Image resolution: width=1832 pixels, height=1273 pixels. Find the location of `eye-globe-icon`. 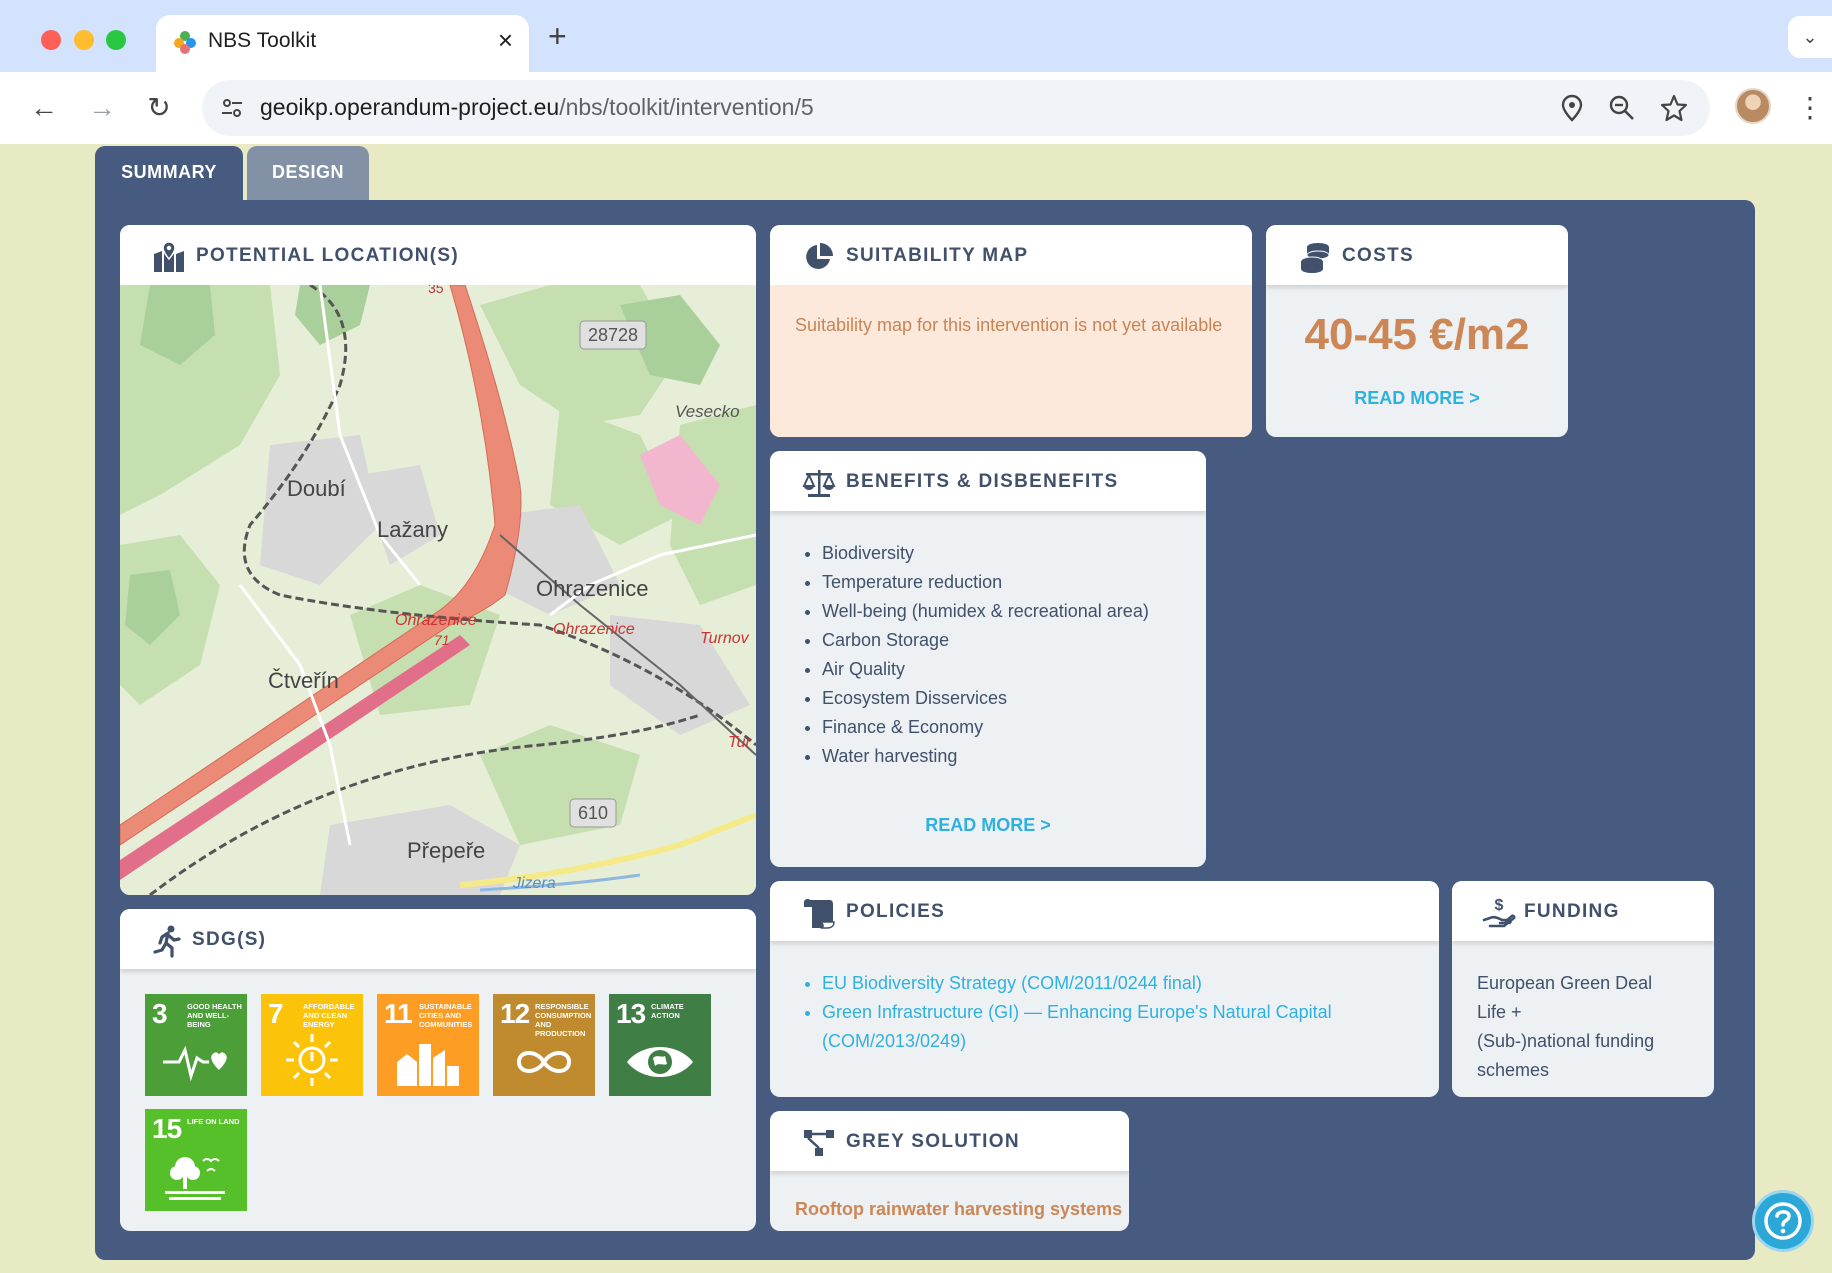

eye-globe-icon is located at coordinates (660, 1062).